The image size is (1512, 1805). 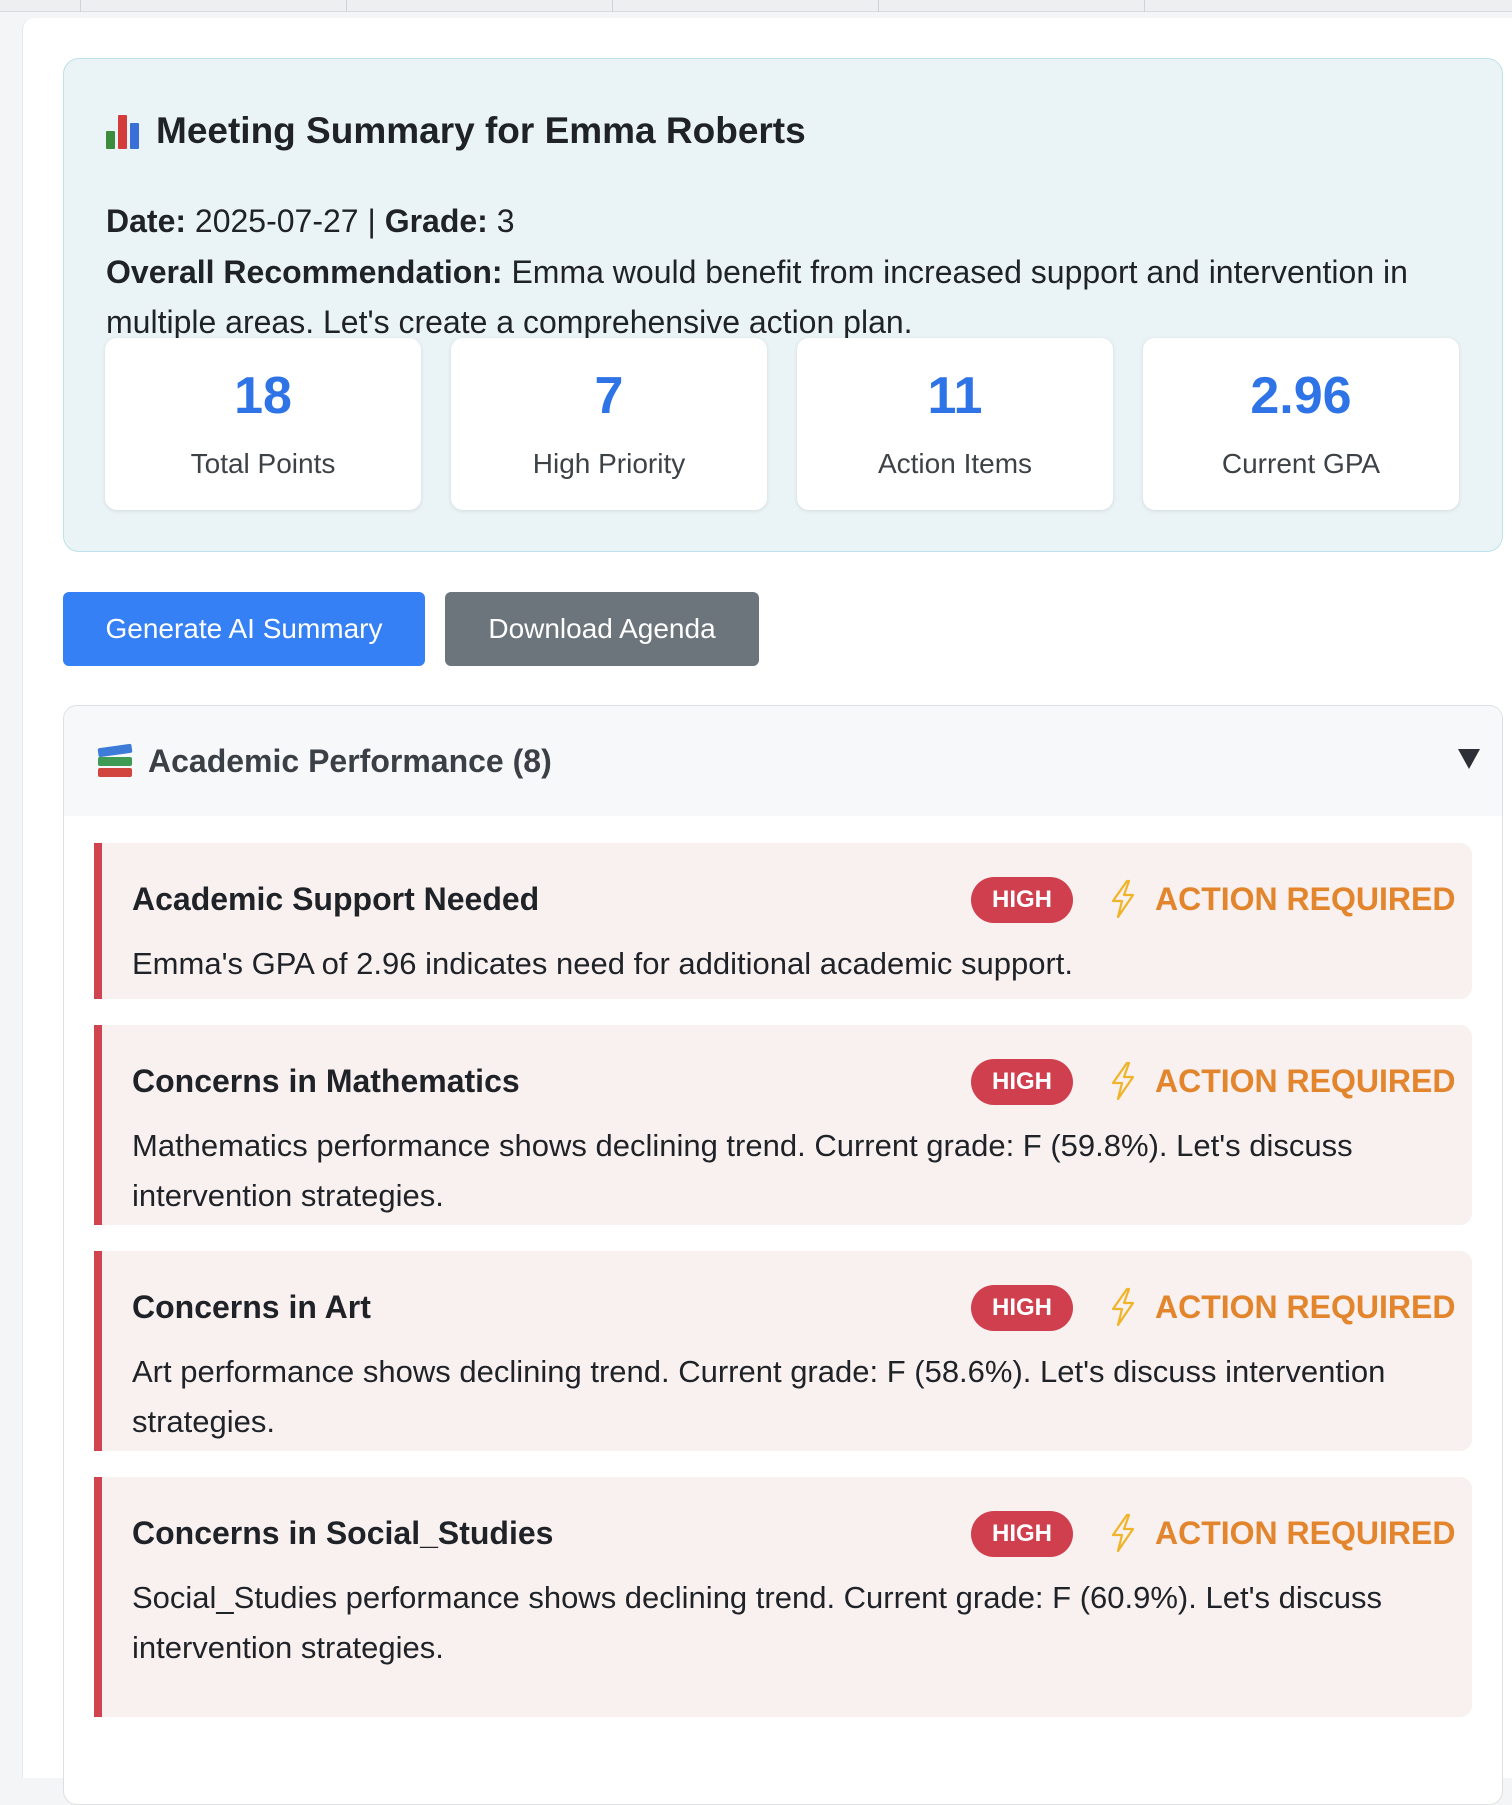 I want to click on chevron-down-icon, so click(x=1469, y=759).